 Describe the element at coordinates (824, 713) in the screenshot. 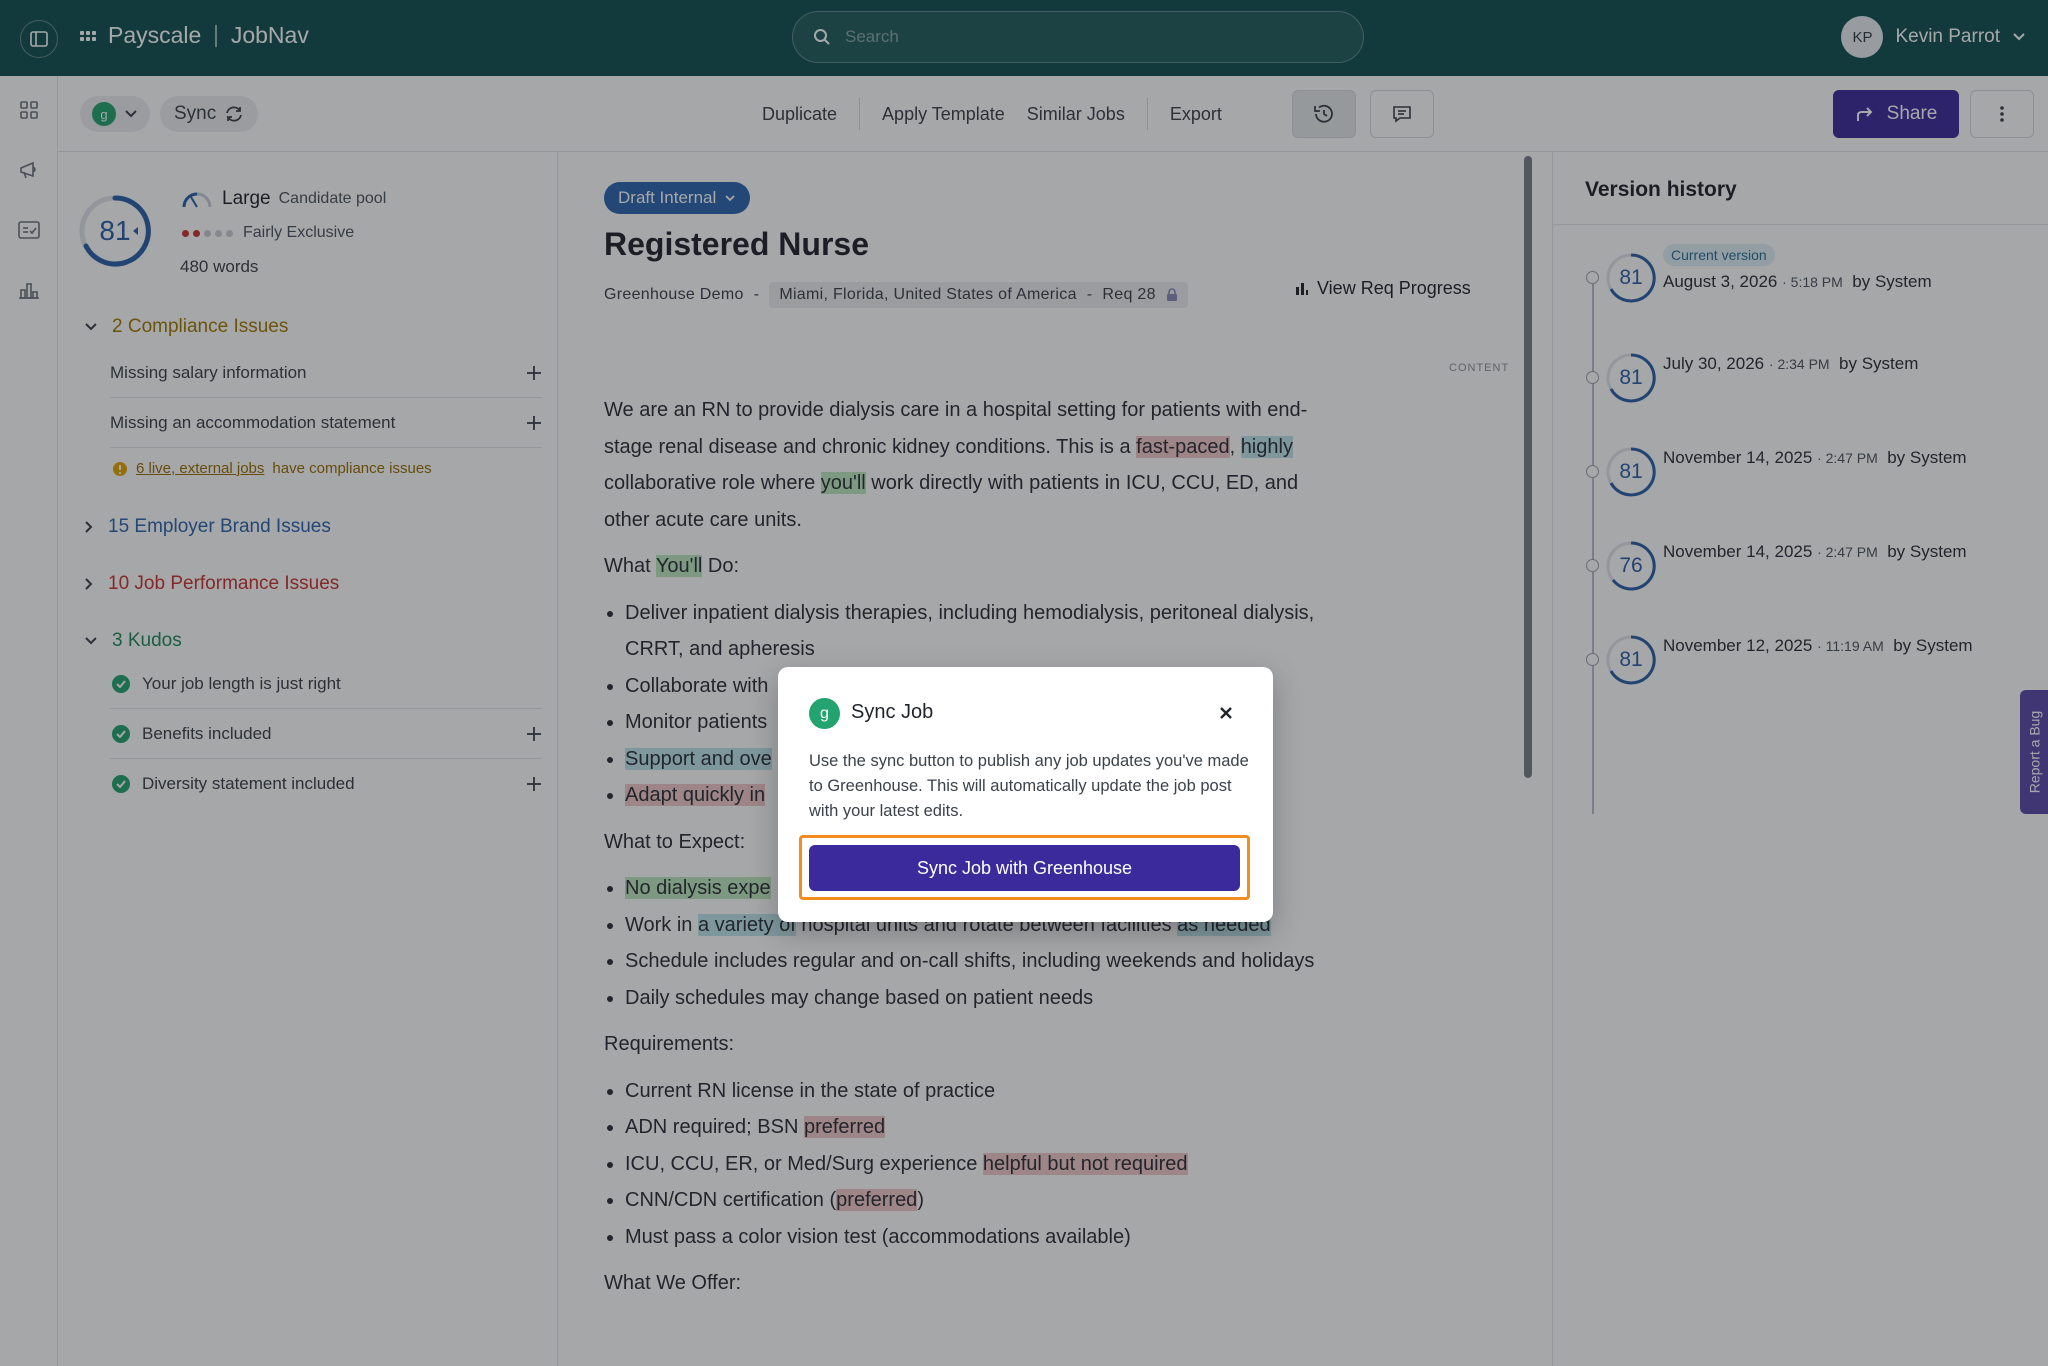

I see `greenhouse-icon: g` at that location.